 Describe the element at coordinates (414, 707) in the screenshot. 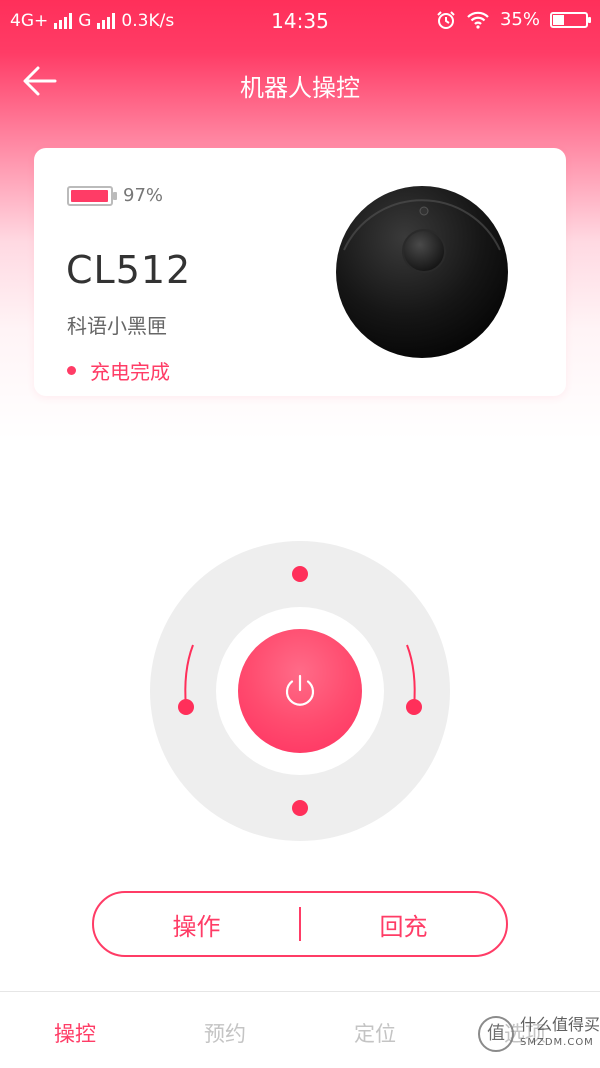

I see `turn-right-button` at that location.